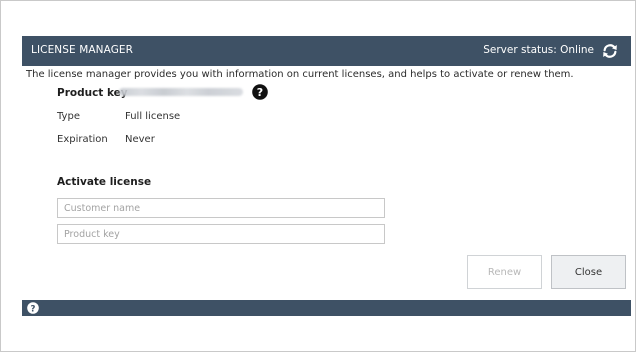 This screenshot has width=636, height=352. Describe the element at coordinates (153, 116) in the screenshot. I see `type-value: Full license` at that location.